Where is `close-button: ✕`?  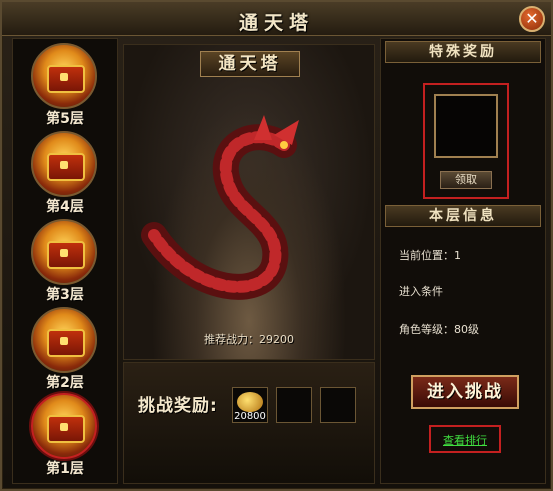
close-button: ✕ is located at coordinates (532, 19).